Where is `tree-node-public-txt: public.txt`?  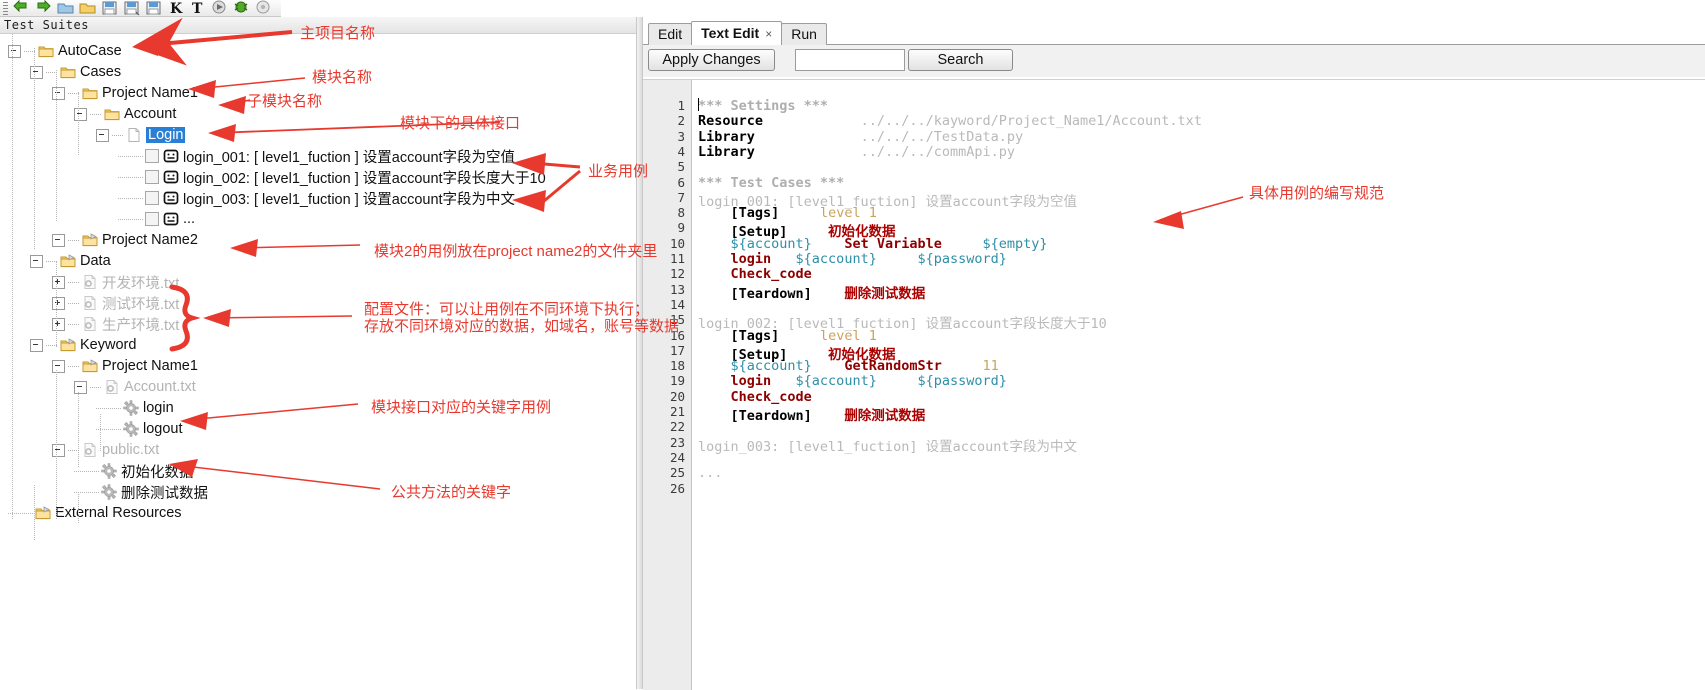
tree-node-public-txt: public.txt is located at coordinates (105, 450).